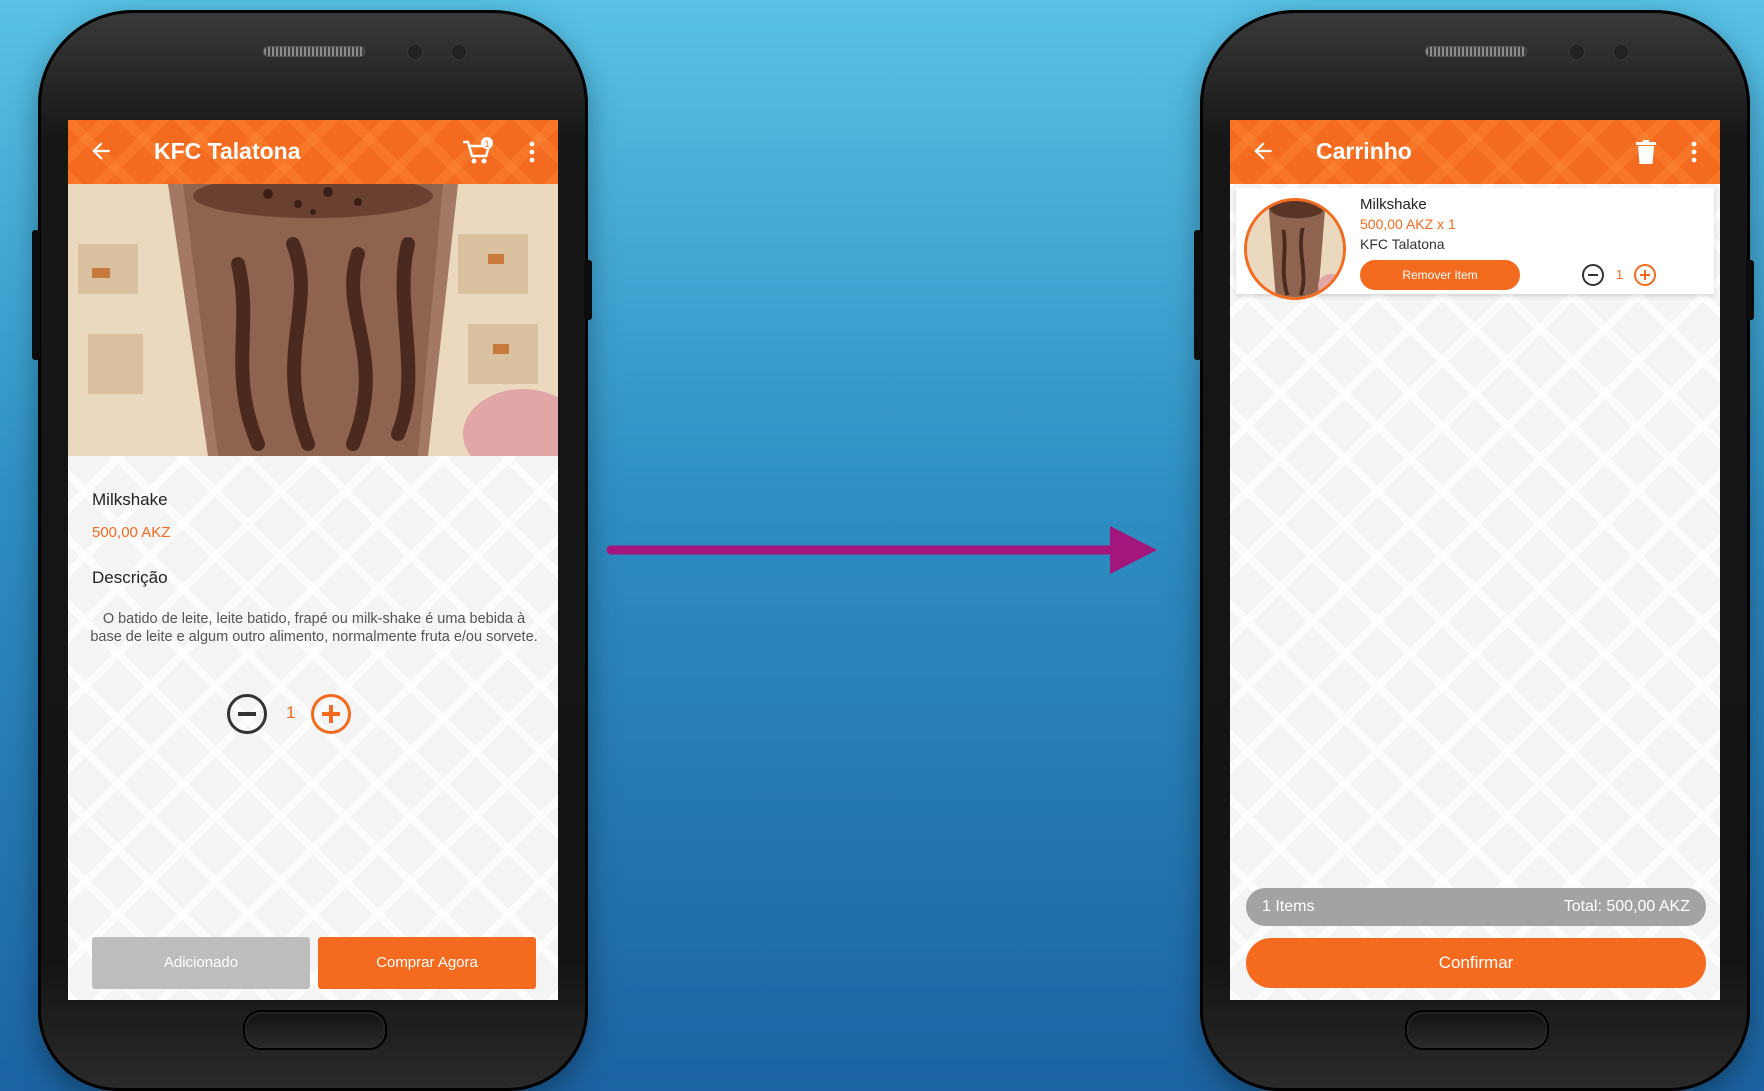  I want to click on product-name: Milkshake, so click(130, 499).